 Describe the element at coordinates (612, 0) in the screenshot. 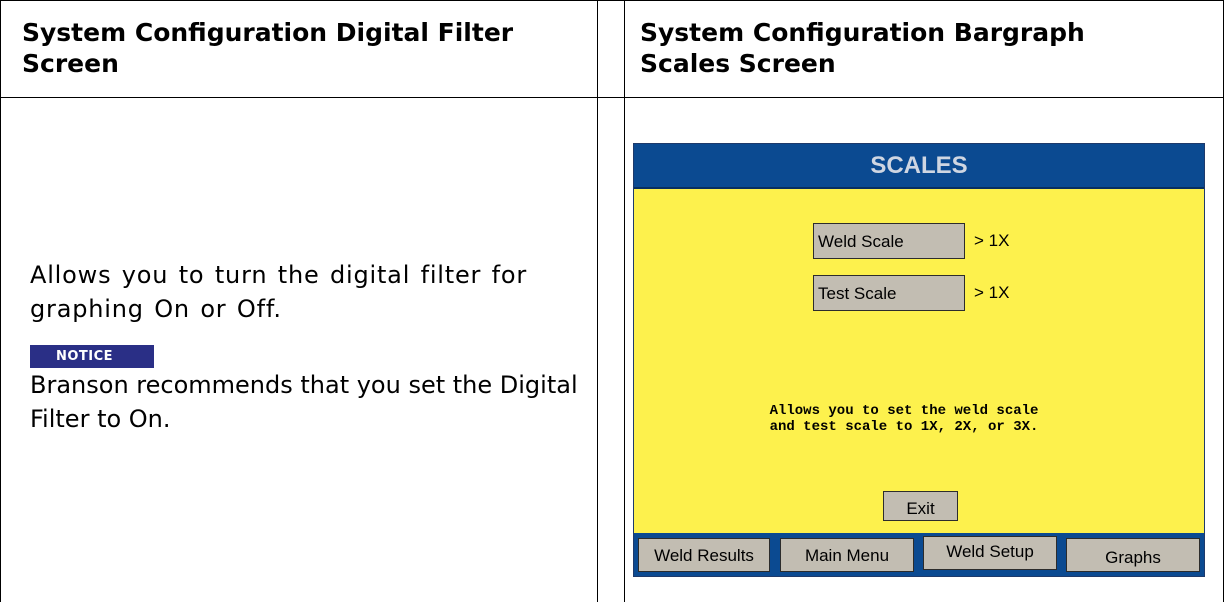

I see `table-top-border` at that location.